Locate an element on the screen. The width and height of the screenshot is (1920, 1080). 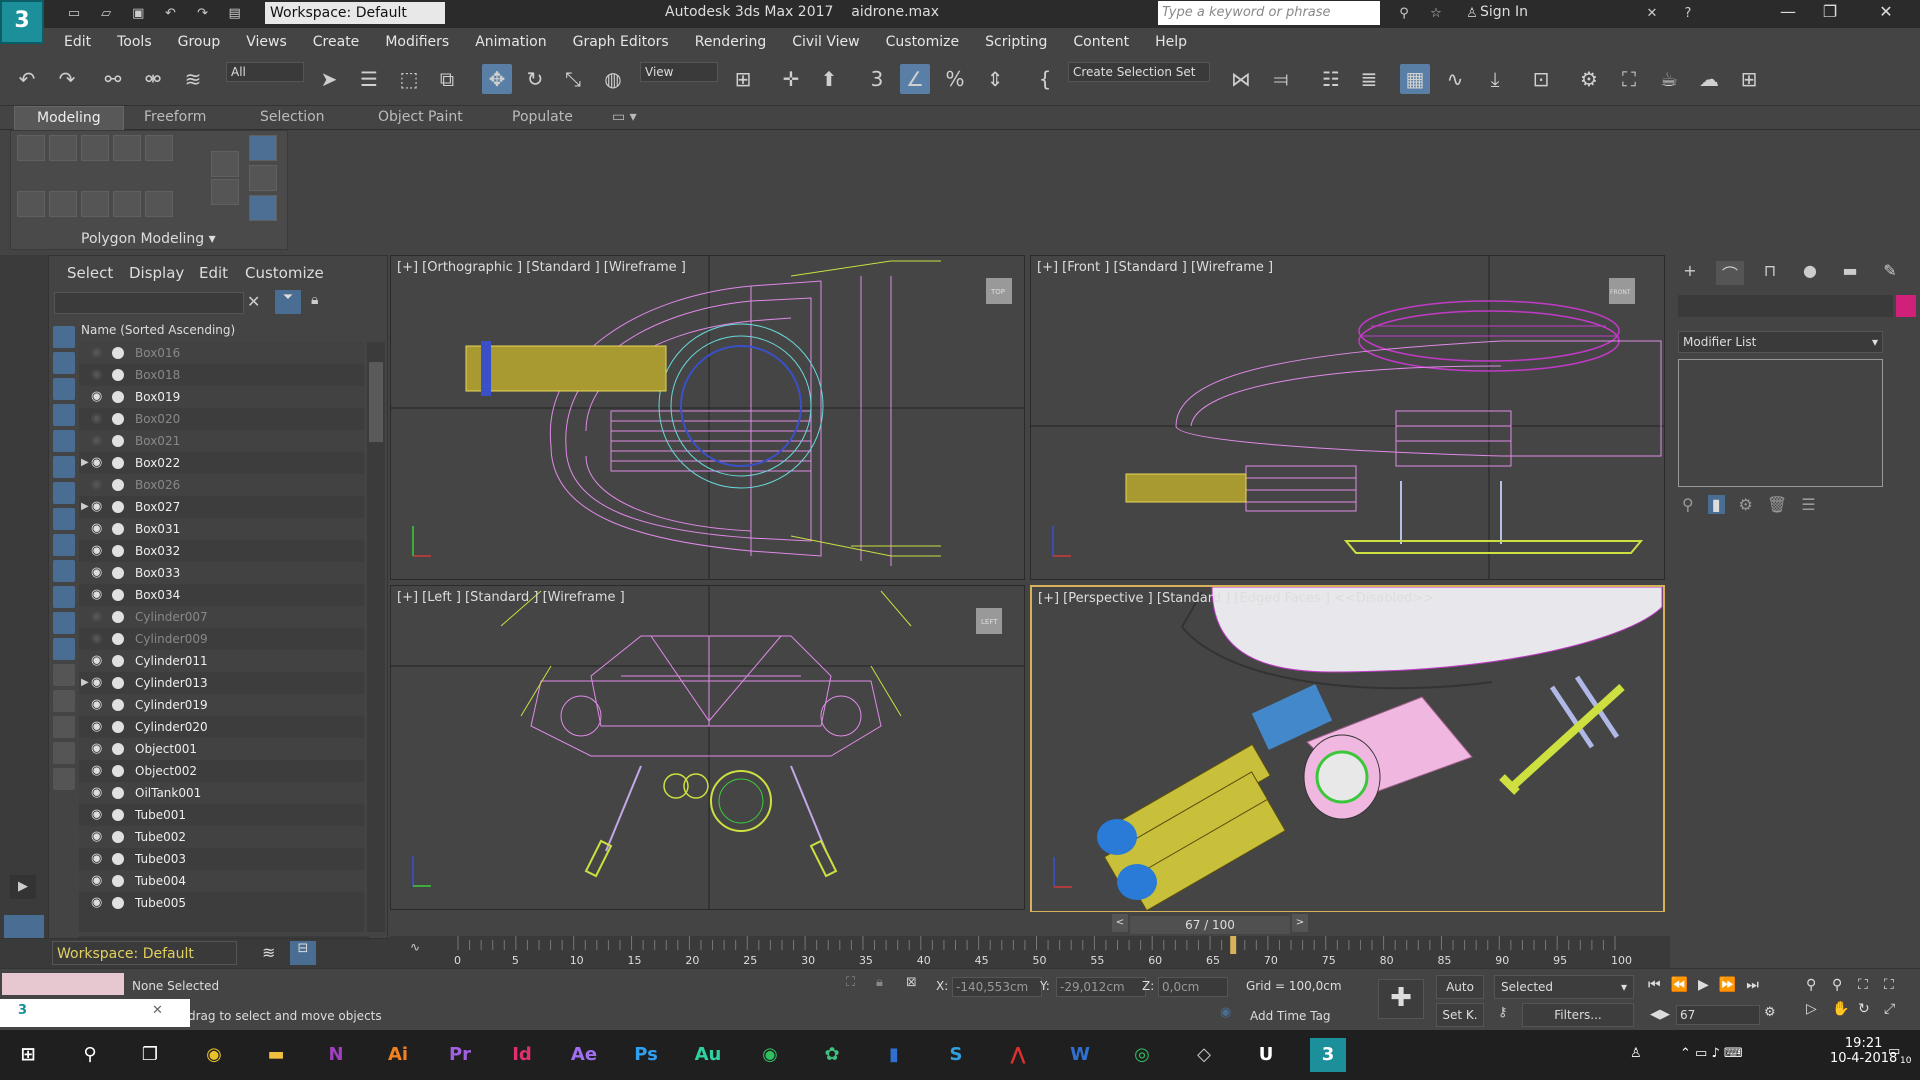
explorer-row: ◉ Cylinder019 is located at coordinates (221, 705).